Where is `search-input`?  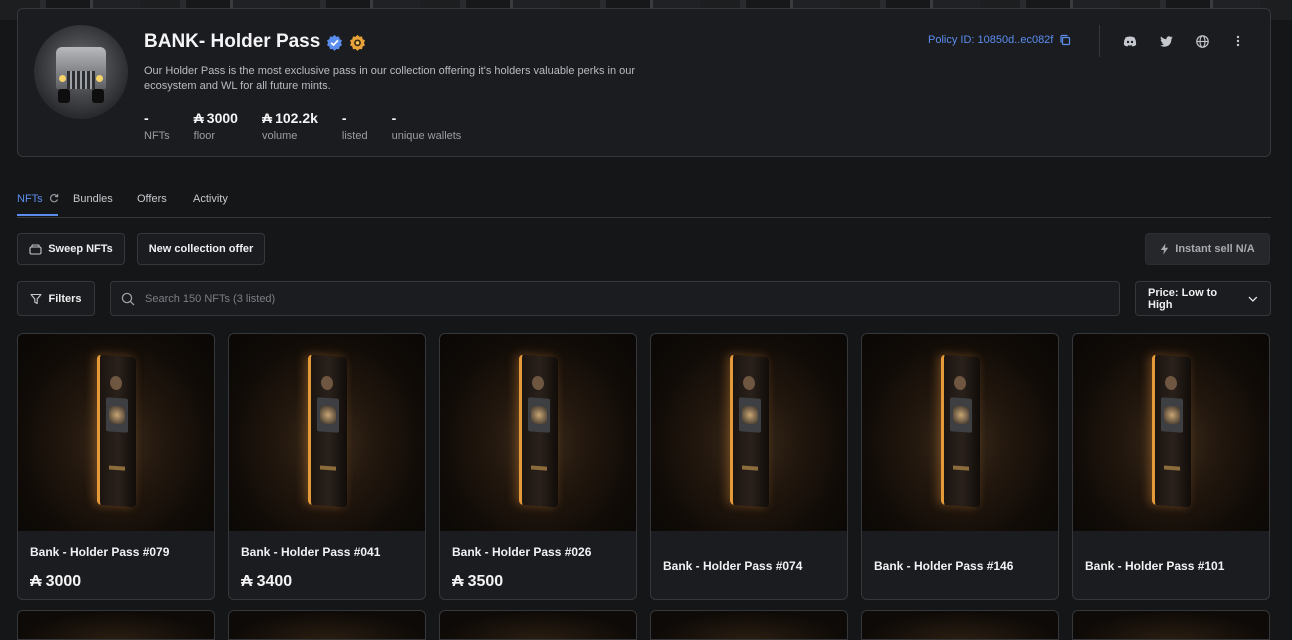 search-input is located at coordinates (595, 298).